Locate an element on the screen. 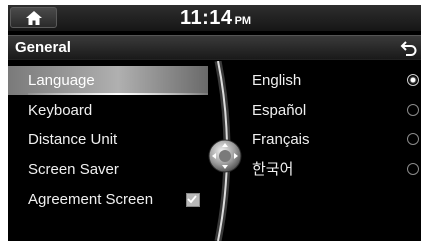 The height and width of the screenshot is (242, 421). clock-time: 11:14 is located at coordinates (206, 18).